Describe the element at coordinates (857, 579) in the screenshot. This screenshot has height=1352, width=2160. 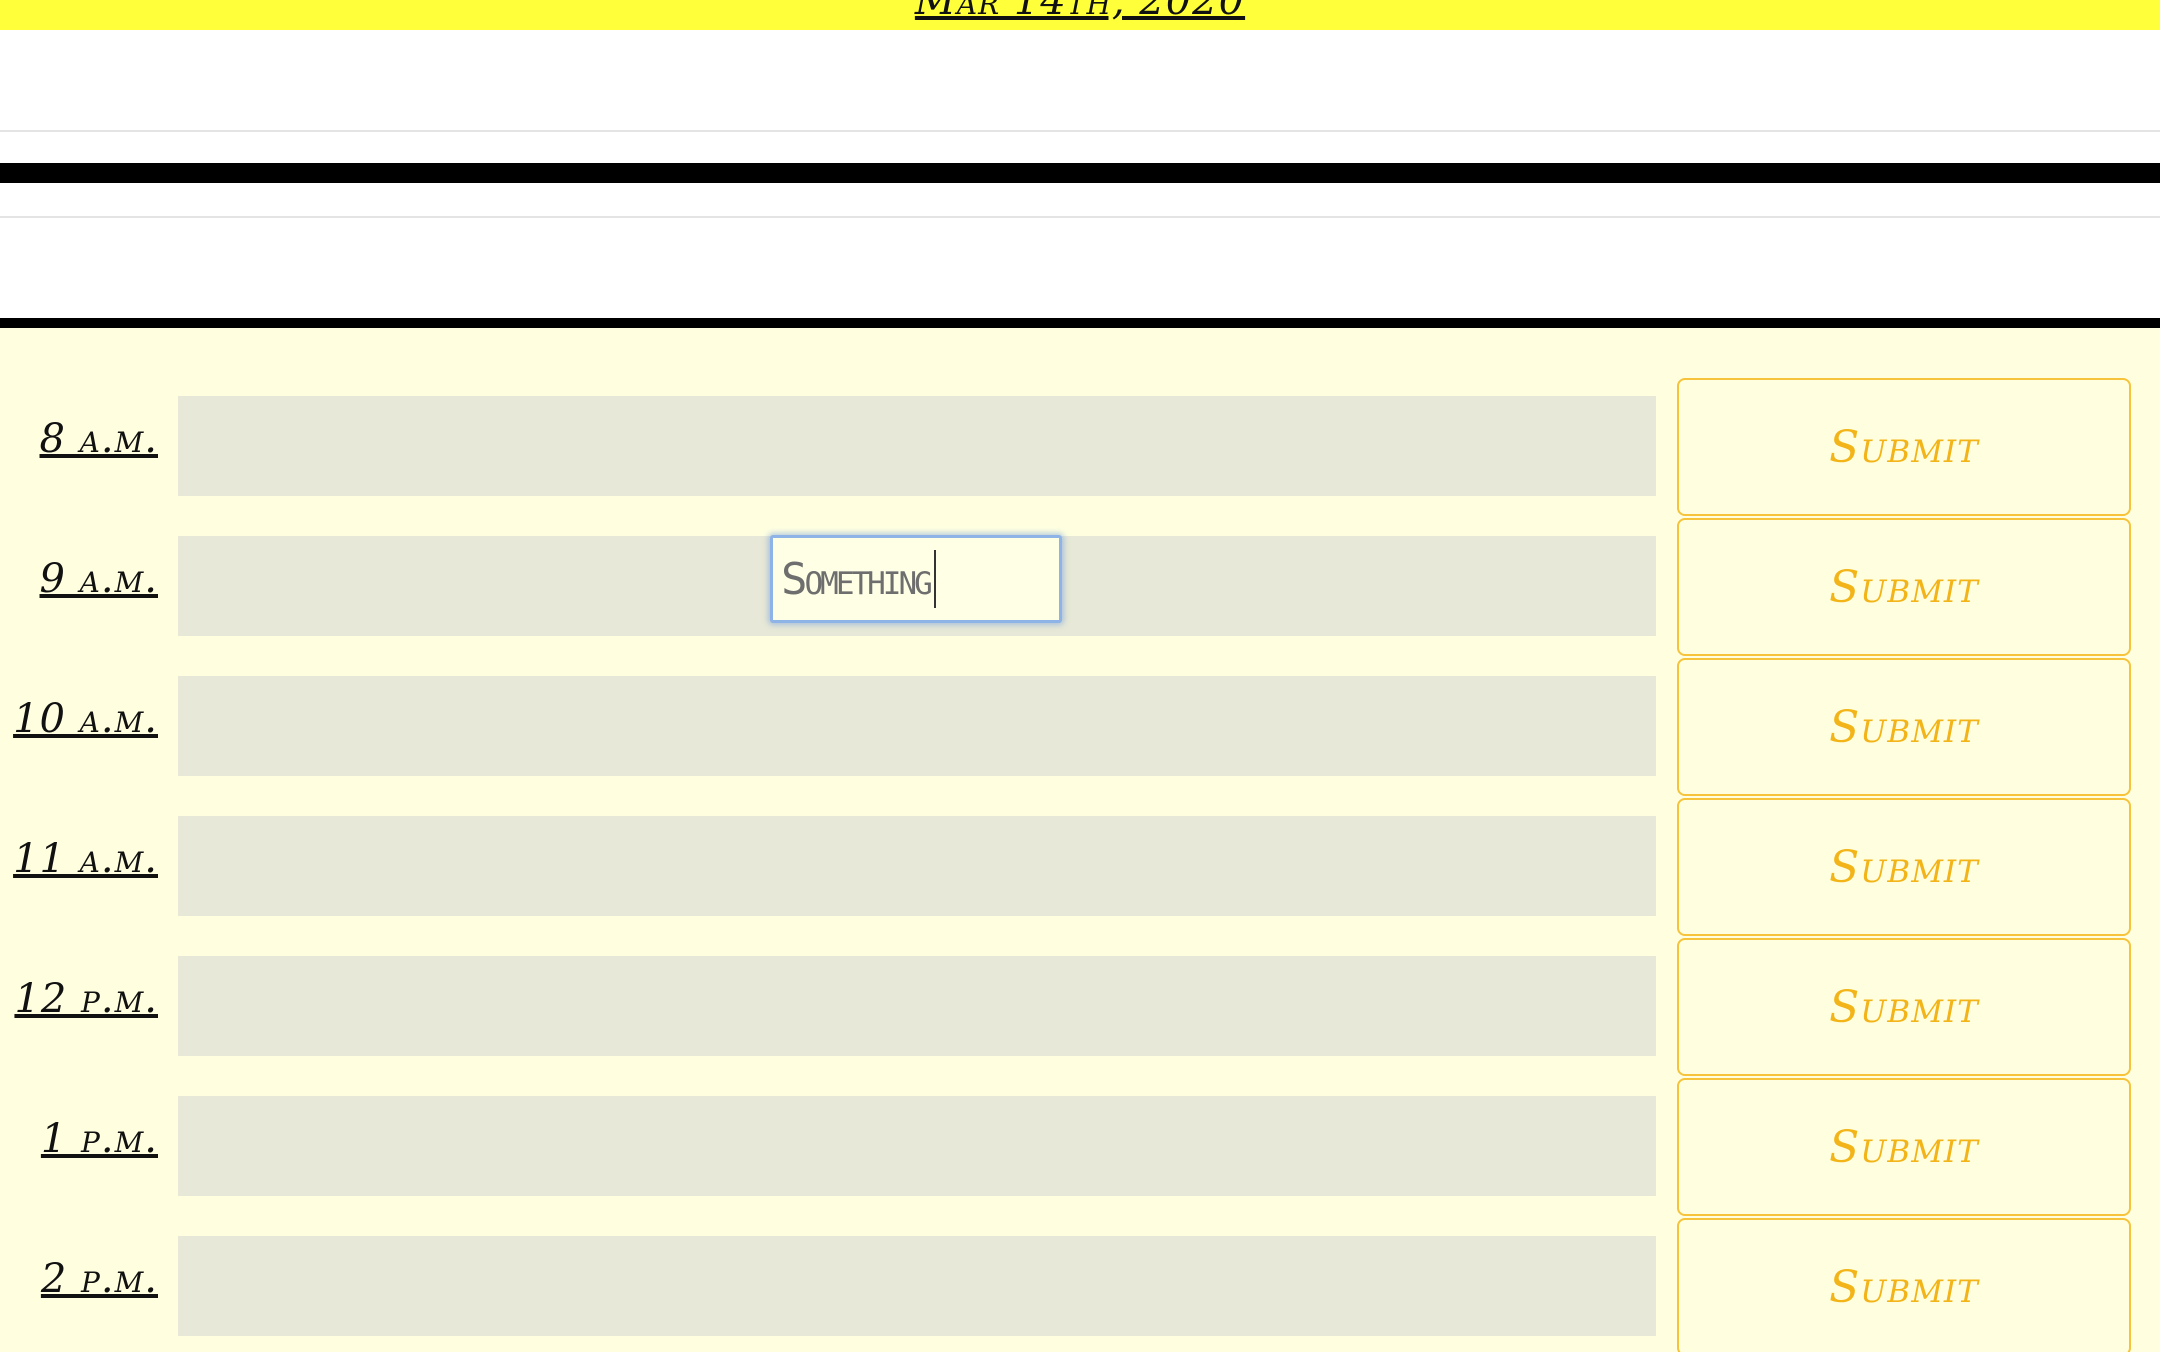
I see `event-text-value: Something` at that location.